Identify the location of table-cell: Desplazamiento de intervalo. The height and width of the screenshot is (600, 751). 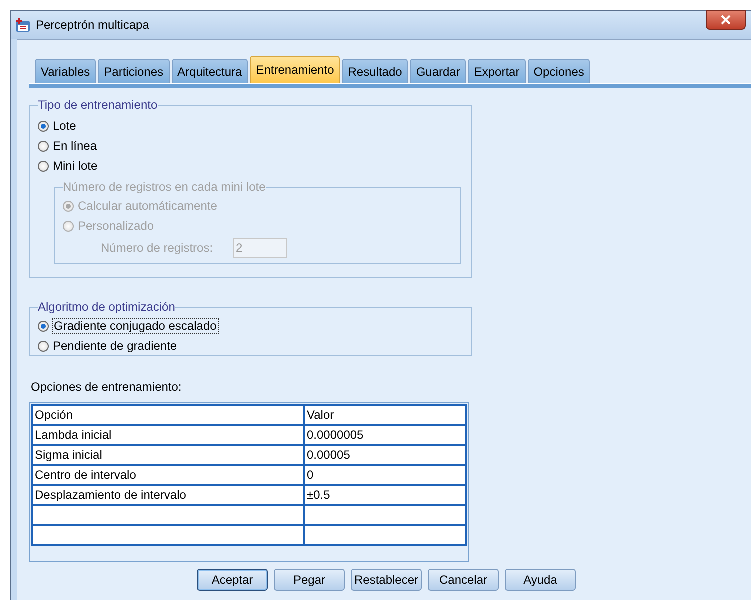
(168, 495).